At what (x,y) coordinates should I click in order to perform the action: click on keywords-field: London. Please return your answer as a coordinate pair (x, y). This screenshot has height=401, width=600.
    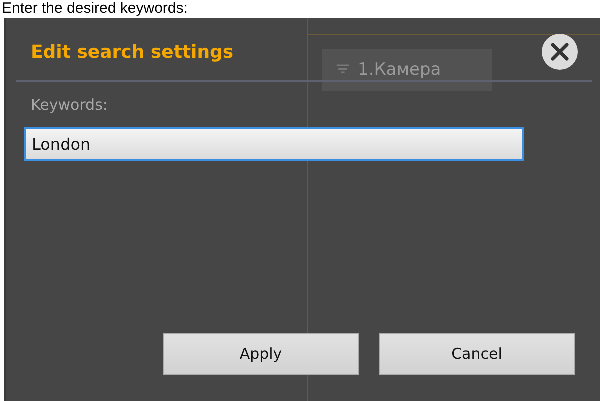
    Looking at the image, I should click on (274, 144).